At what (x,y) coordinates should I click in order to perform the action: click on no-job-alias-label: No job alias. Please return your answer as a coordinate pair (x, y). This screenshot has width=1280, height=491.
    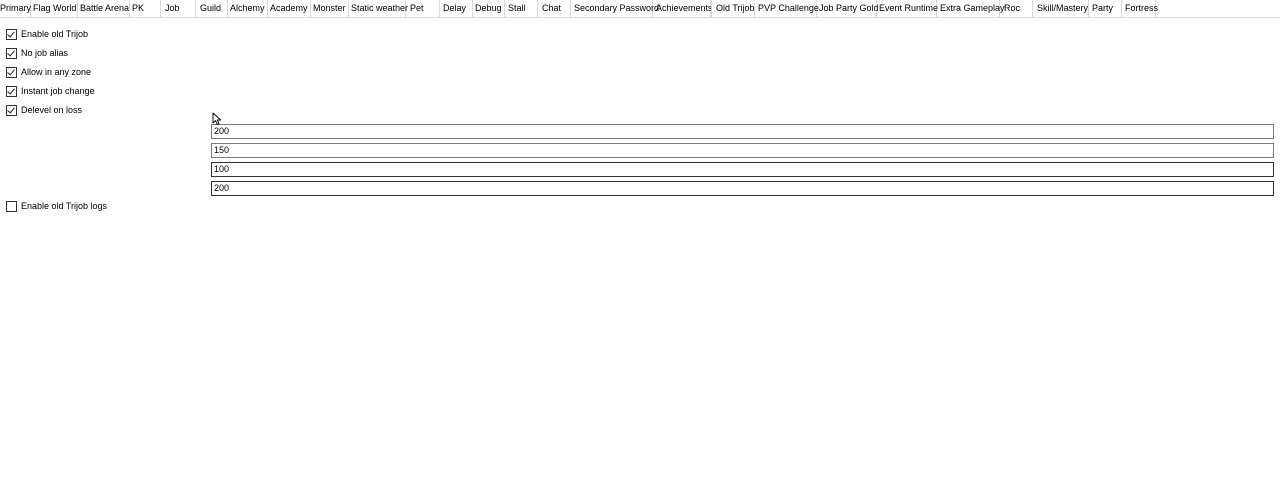
    Looking at the image, I should click on (45, 53).